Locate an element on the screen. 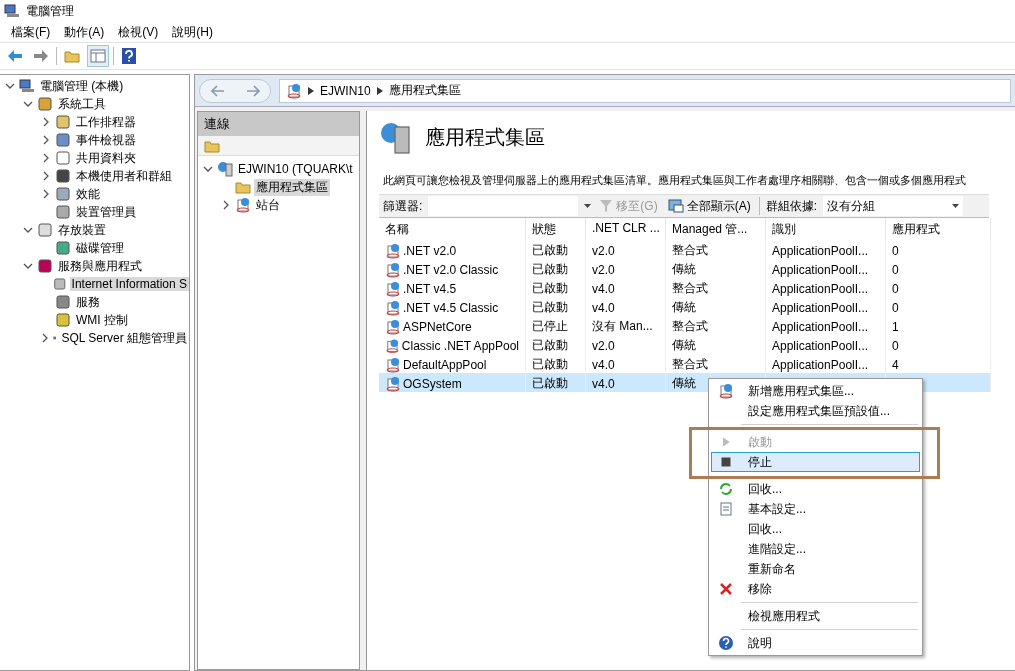 Image resolution: width=1015 pixels, height=671 pixels. tree-item: 共用資料夾 is located at coordinates (106, 158).